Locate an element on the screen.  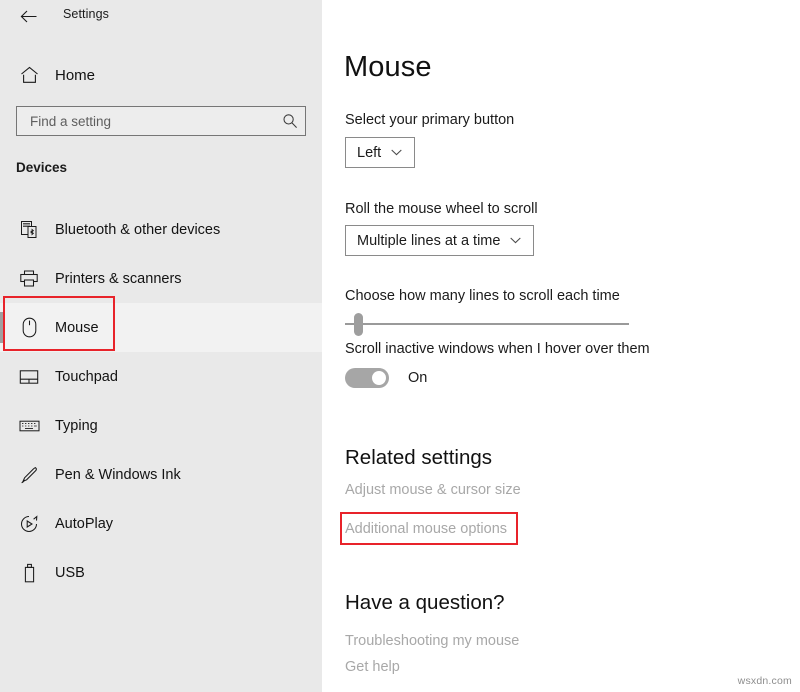
search-input is located at coordinates (146, 121).